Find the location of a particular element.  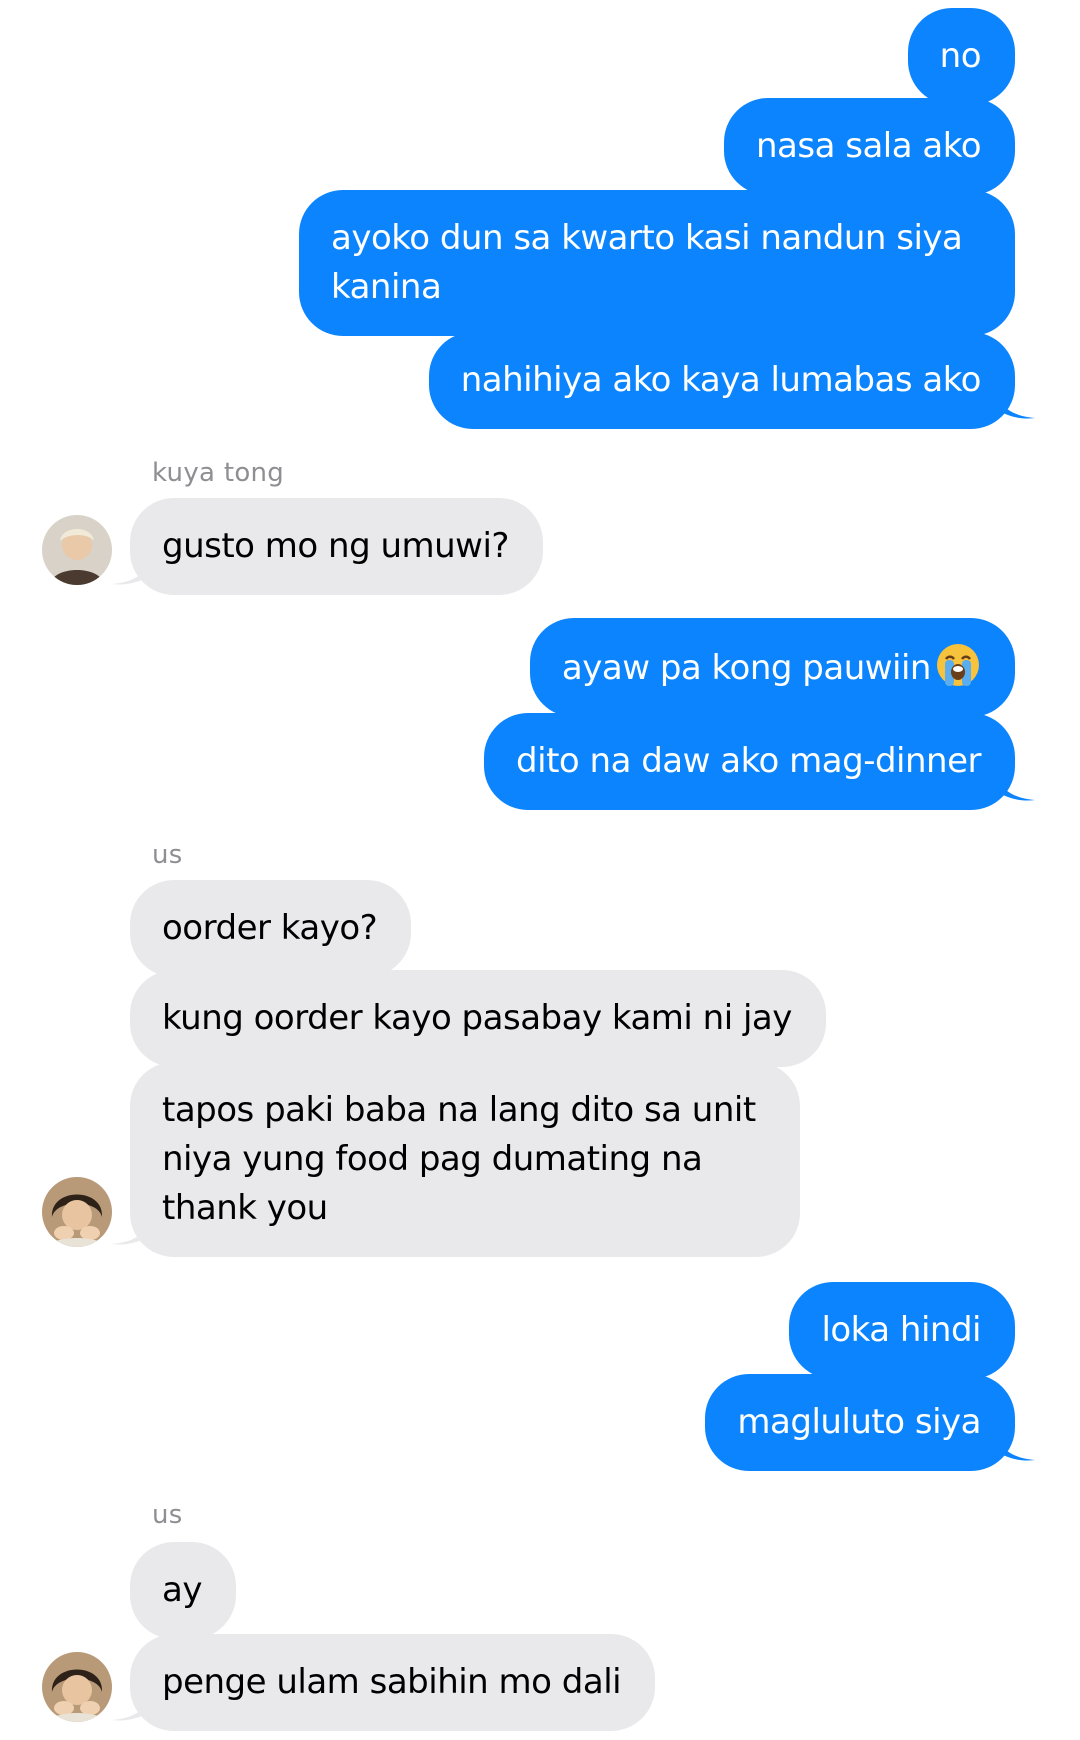

crying-face-icon is located at coordinates (958, 665).